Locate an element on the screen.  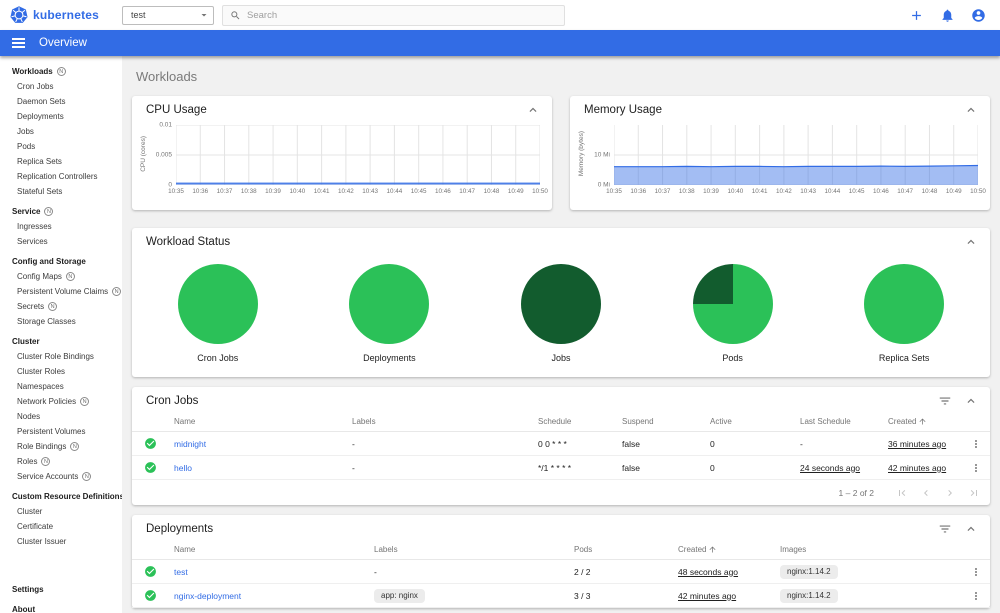
sidebar-entry: Certificate is located at coordinates (61, 526).